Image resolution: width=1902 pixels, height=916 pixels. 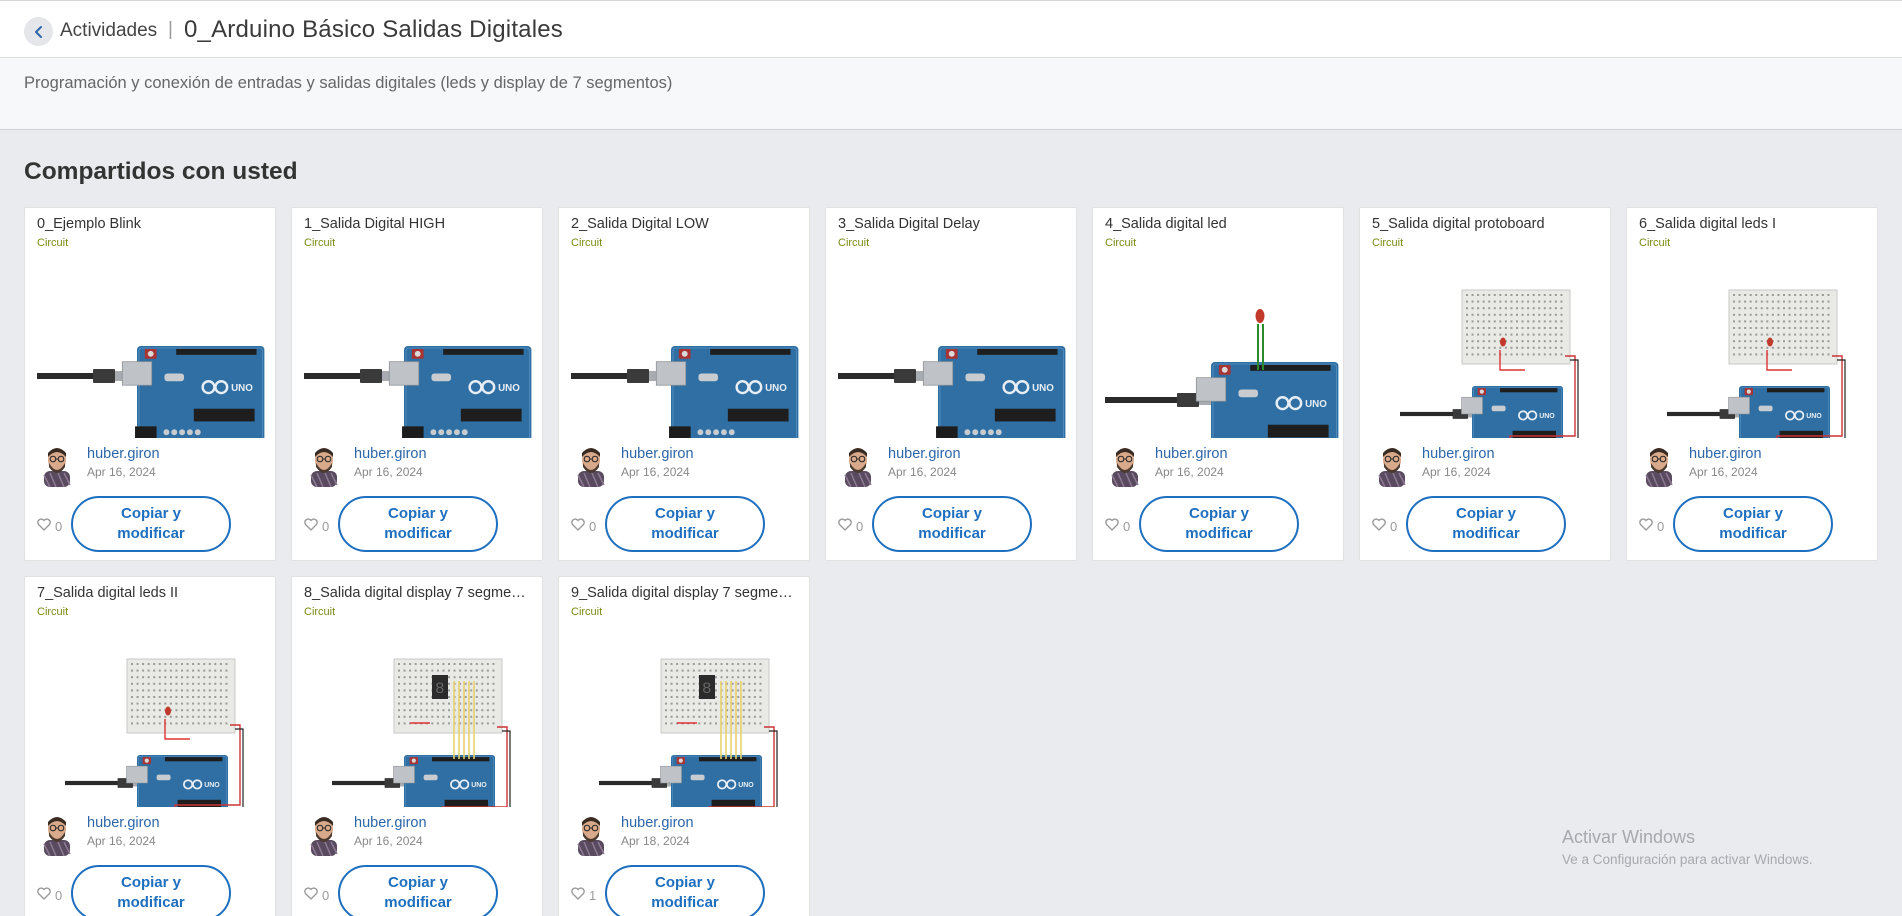 I want to click on breadcrumb-activities: Actividades, so click(x=108, y=31).